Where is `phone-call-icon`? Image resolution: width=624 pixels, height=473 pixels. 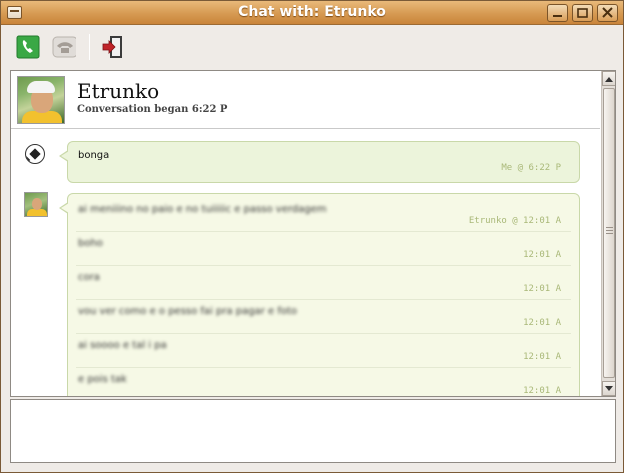 phone-call-icon is located at coordinates (28, 47).